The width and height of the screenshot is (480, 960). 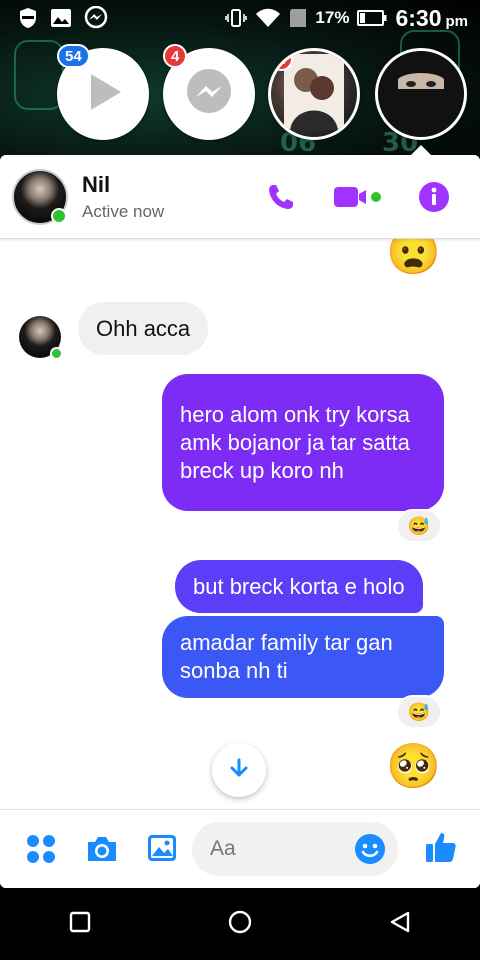 I want to click on square-icon, so click(x=80, y=924).